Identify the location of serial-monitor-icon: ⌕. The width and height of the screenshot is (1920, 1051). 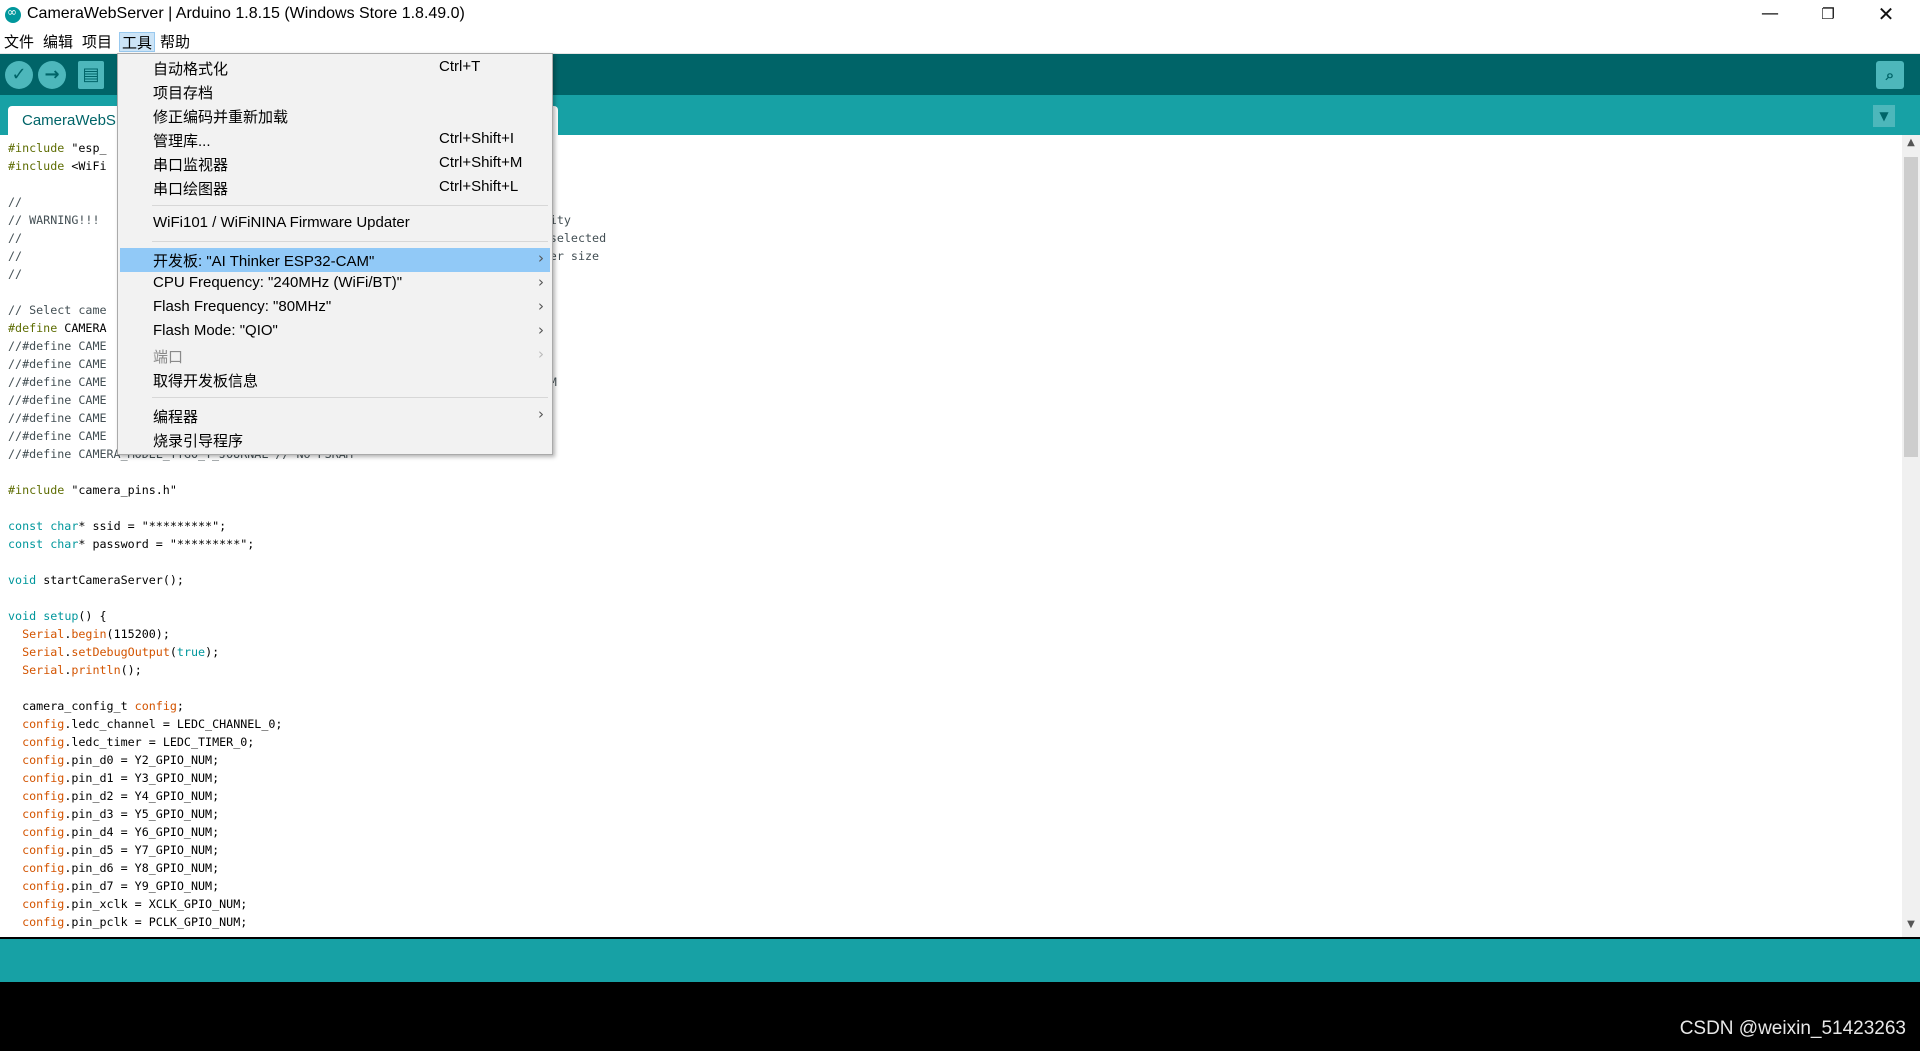
(1890, 75).